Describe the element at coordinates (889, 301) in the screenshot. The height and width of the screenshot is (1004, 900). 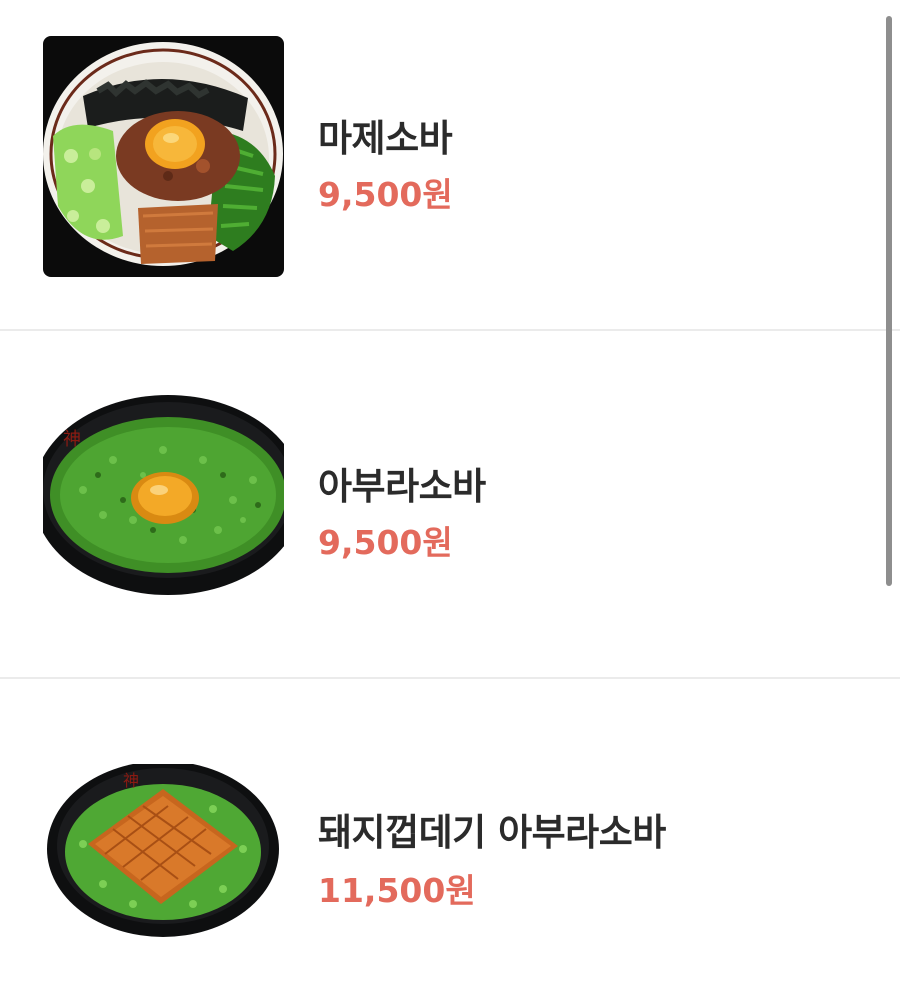
I see `scrollbar` at that location.